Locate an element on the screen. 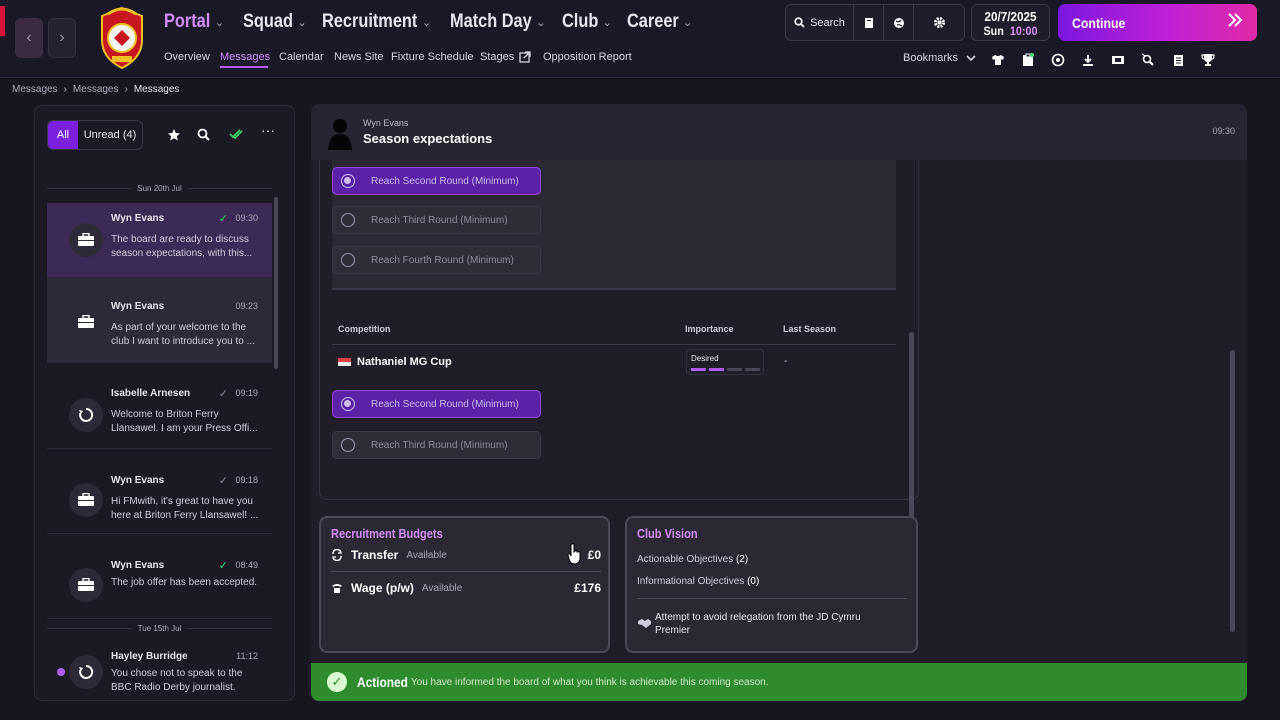 The height and width of the screenshot is (720, 1280). header-last-season: Last Season is located at coordinates (809, 329).